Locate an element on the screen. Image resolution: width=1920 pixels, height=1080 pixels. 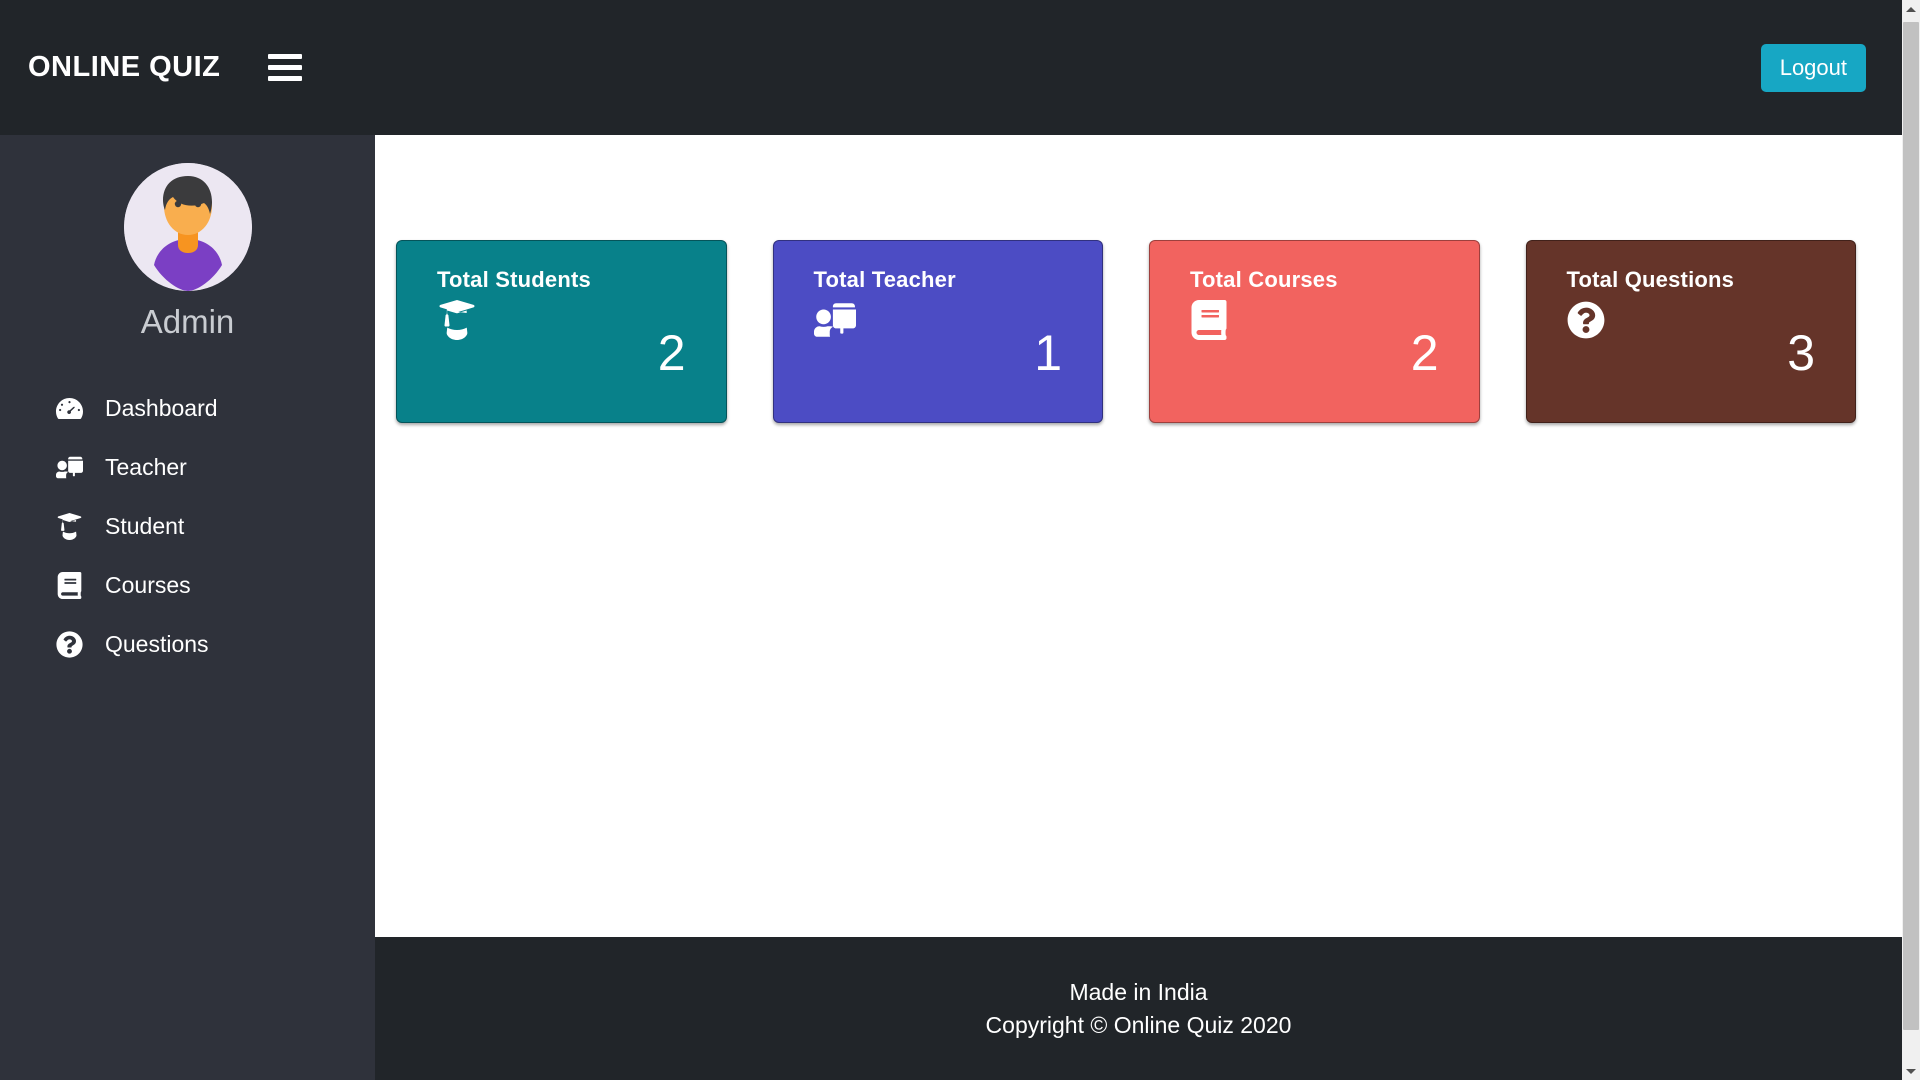
sidebar-item-label: Courses is located at coordinates (148, 585).